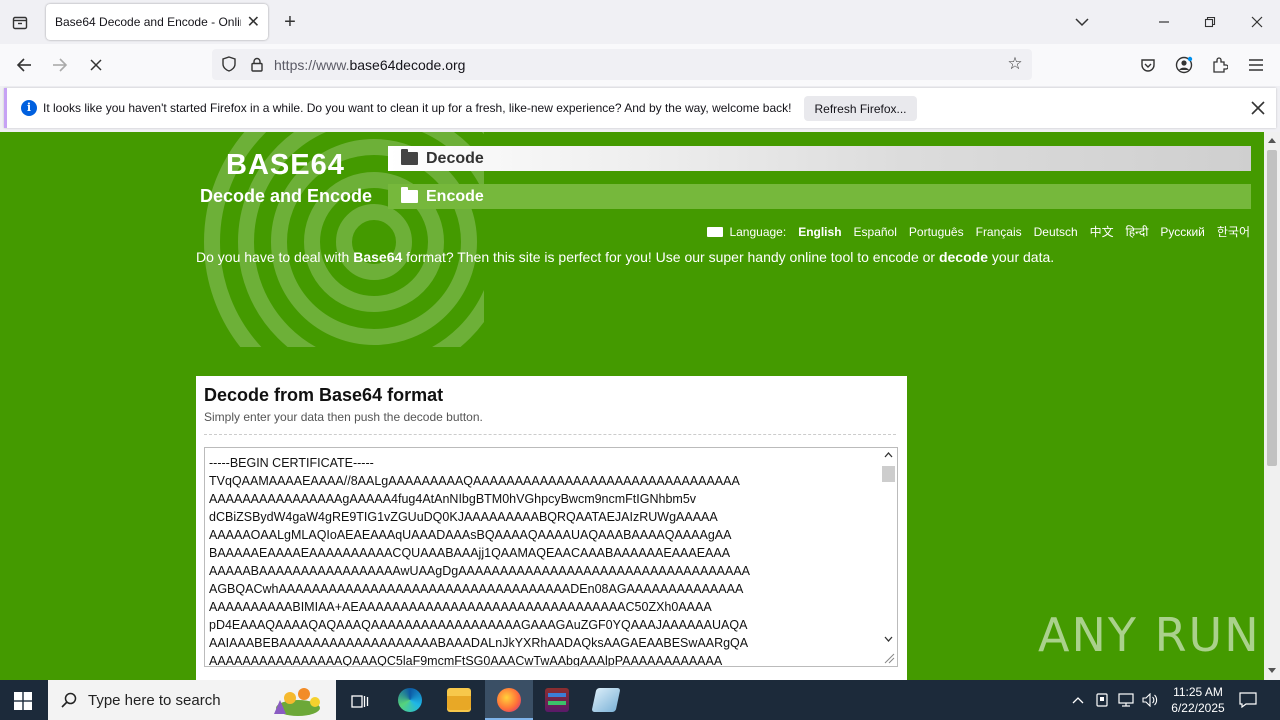  I want to click on file-explorer-icon-folder, so click(459, 703).